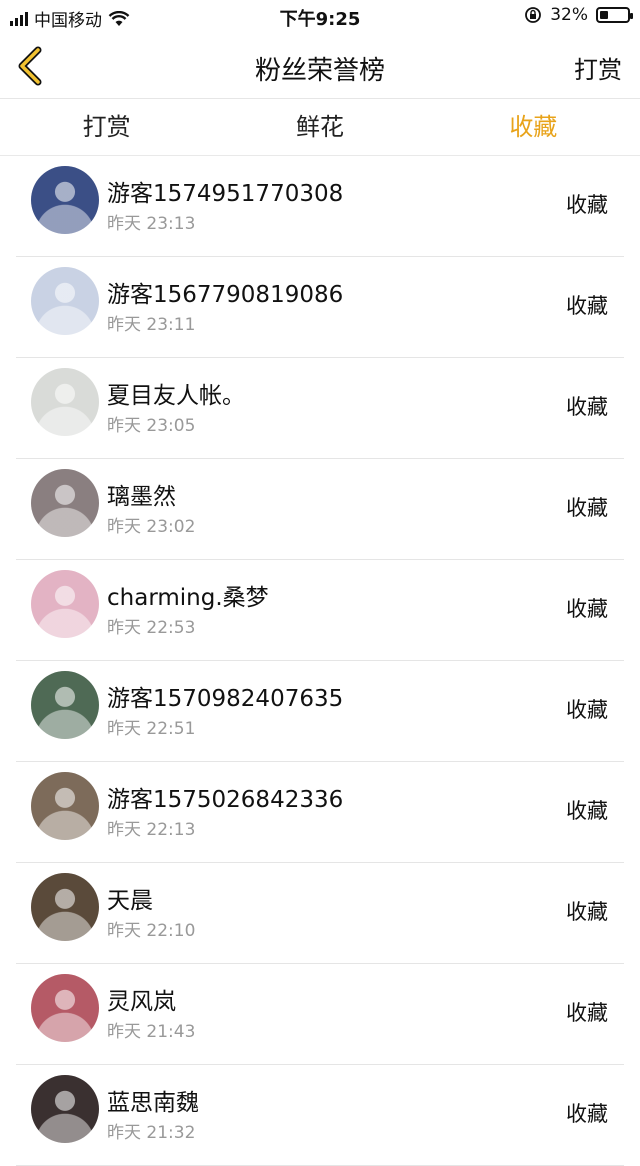 The height and width of the screenshot is (1166, 640). Describe the element at coordinates (141, 1002) in the screenshot. I see `user-name: 灵风岚` at that location.